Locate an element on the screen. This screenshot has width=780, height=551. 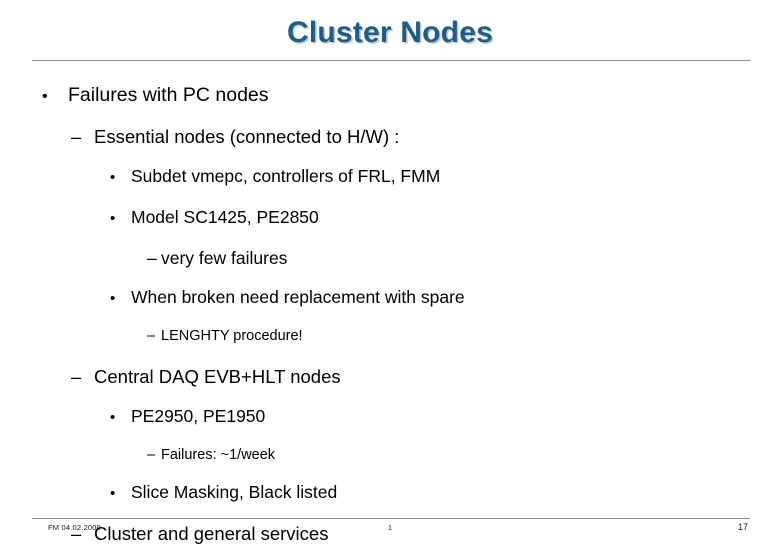
list-item: • When broken need replacement with spare is located at coordinates (390, 298).